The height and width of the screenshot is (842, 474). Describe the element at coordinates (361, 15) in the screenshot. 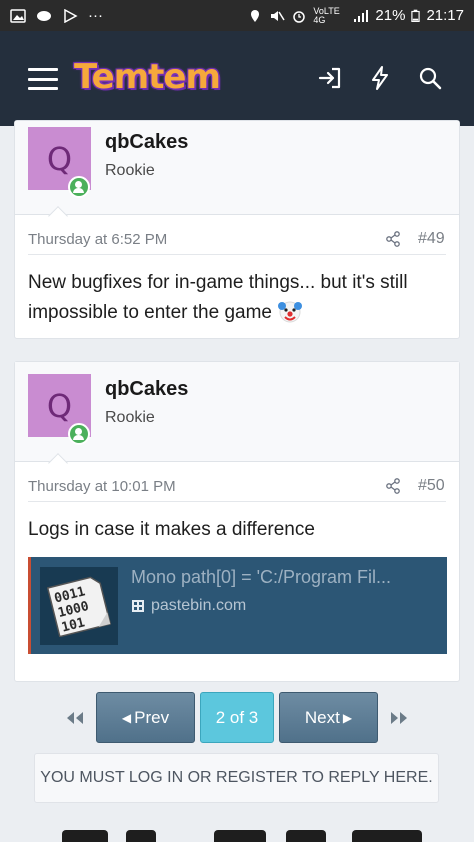

I see `signal-icon` at that location.